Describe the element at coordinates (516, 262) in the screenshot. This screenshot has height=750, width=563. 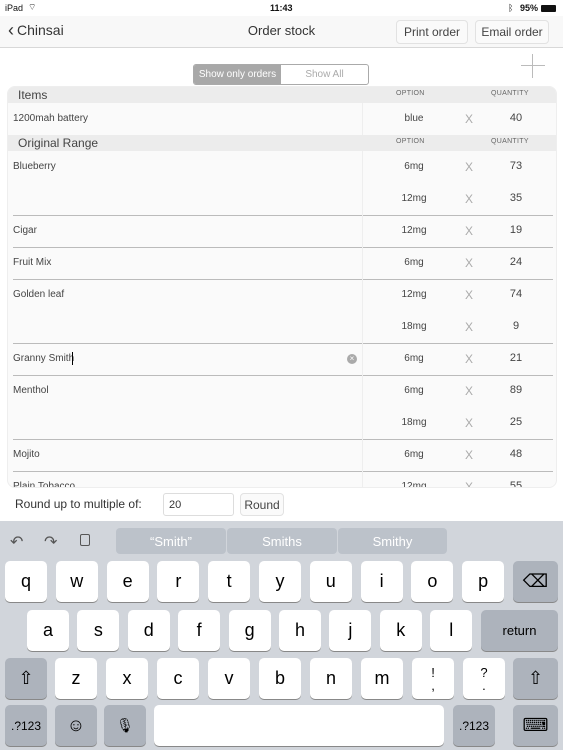
I see `quantity-value: 24` at that location.